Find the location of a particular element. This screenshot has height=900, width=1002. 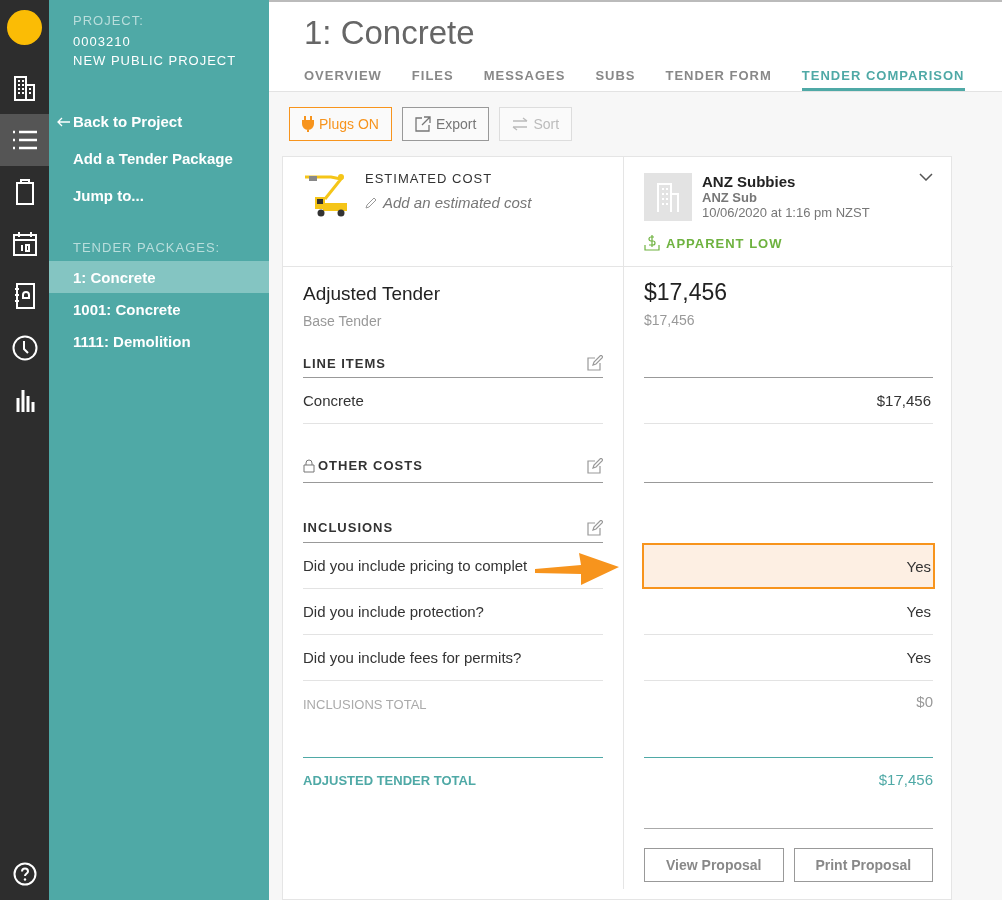

page-title: 1: Concrete is located at coordinates (390, 33).